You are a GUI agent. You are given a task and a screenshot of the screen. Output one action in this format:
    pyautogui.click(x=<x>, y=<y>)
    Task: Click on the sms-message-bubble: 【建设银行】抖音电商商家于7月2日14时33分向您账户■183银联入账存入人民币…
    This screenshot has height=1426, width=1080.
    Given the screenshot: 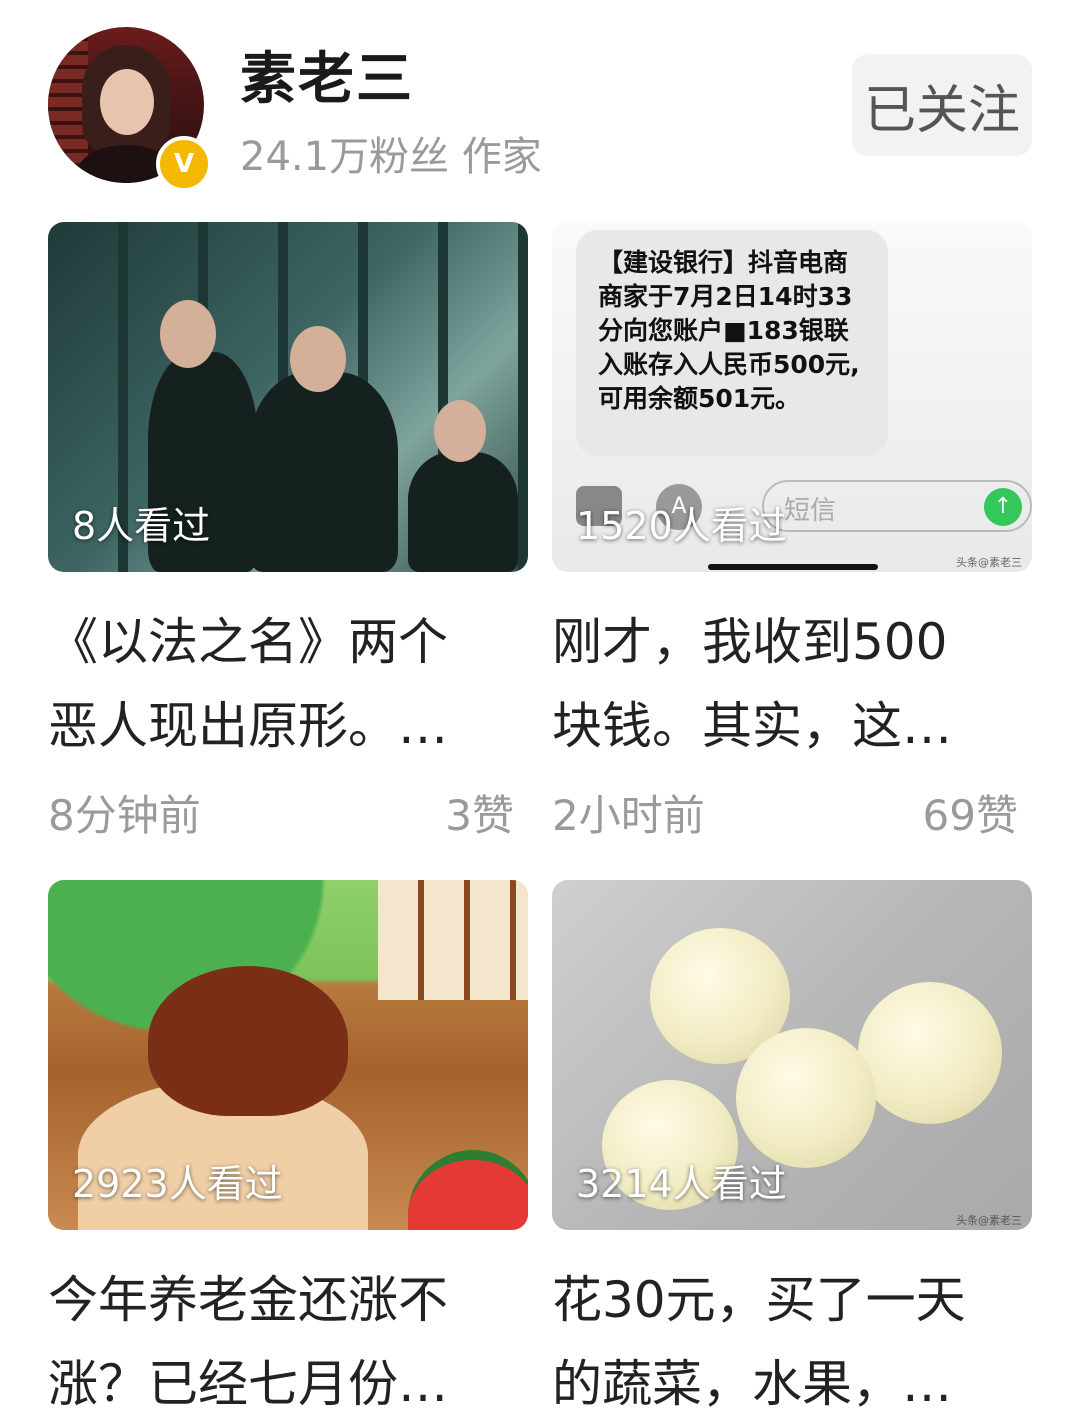 What is the action you would take?
    pyautogui.click(x=732, y=343)
    